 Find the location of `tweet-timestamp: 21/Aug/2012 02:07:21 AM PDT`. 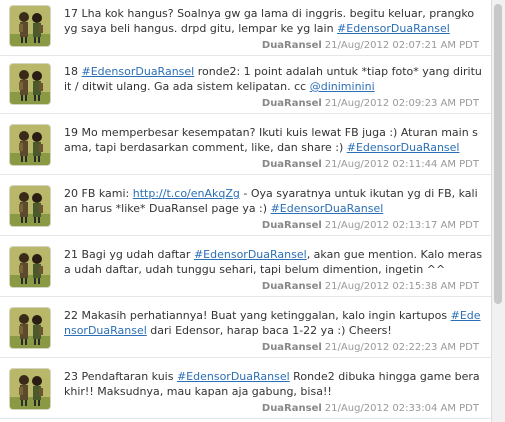

tweet-timestamp: 21/Aug/2012 02:07:21 AM PDT is located at coordinates (402, 45).